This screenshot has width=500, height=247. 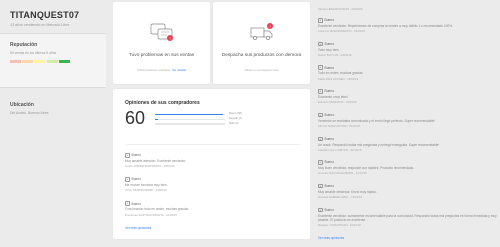 I want to click on rating-bar-good: Bueno (58), so click(x=198, y=114).